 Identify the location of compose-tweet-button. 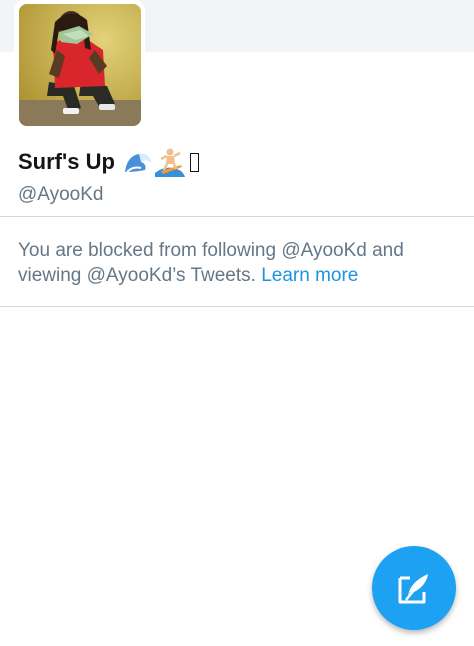
(414, 588).